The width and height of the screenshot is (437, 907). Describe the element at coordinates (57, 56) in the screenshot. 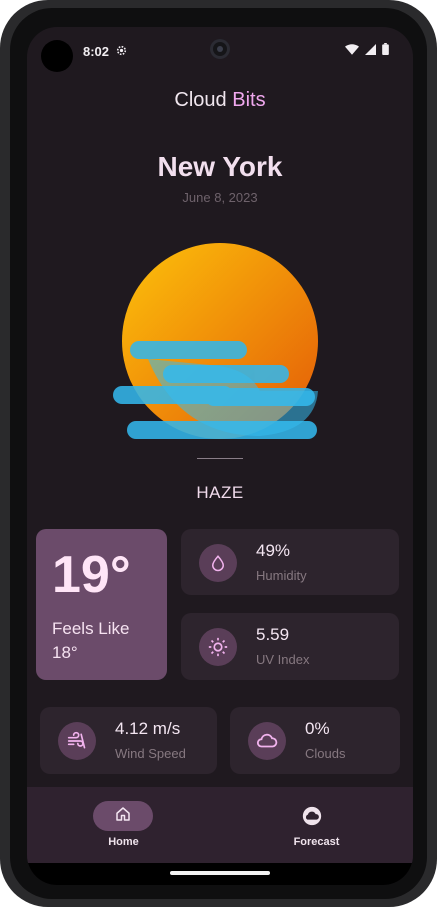

I see `camera-cutout` at that location.